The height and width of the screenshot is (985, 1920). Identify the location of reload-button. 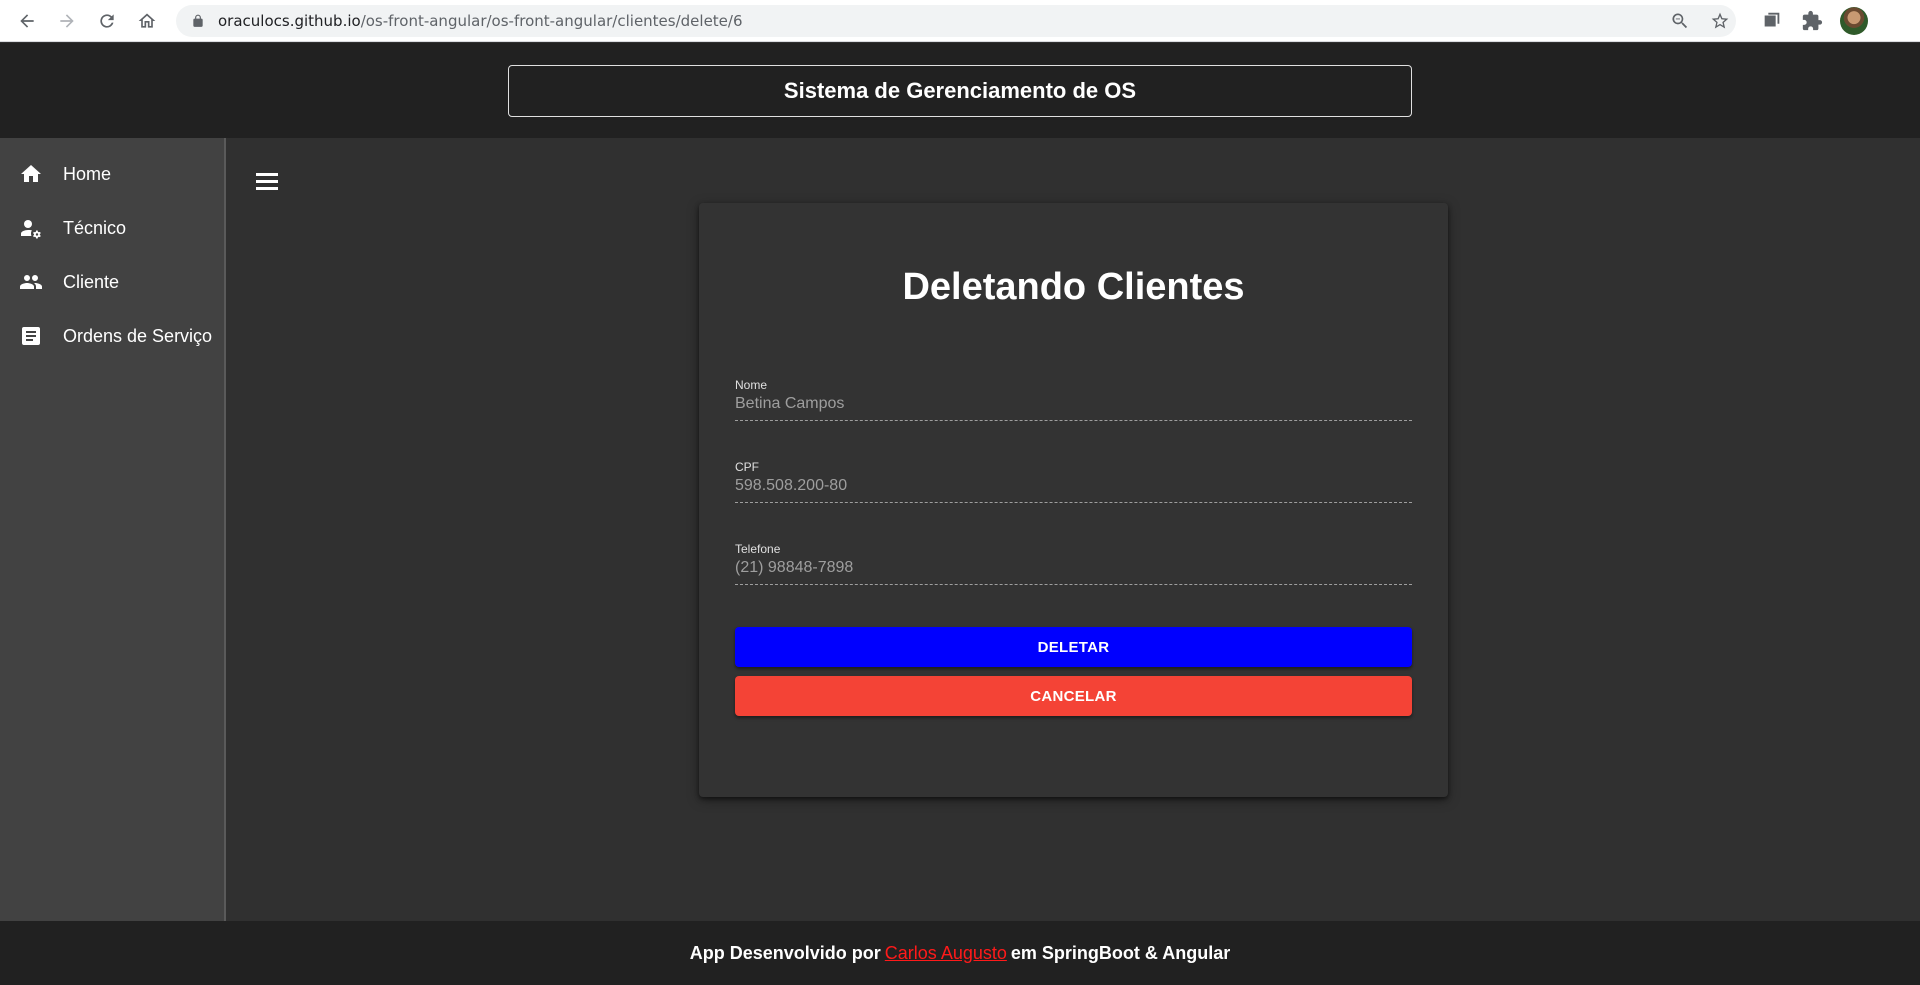
(107, 21).